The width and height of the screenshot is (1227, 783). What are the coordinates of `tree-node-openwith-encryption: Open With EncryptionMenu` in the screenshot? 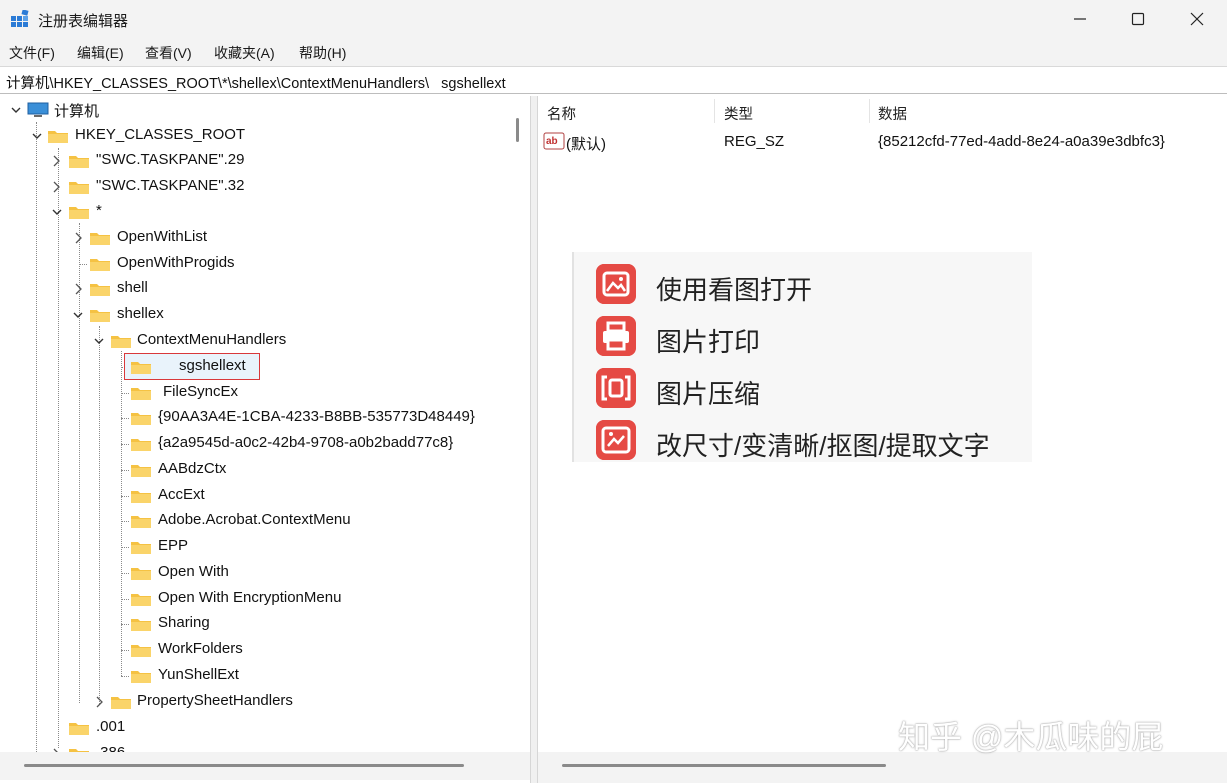 It's located at (200, 599).